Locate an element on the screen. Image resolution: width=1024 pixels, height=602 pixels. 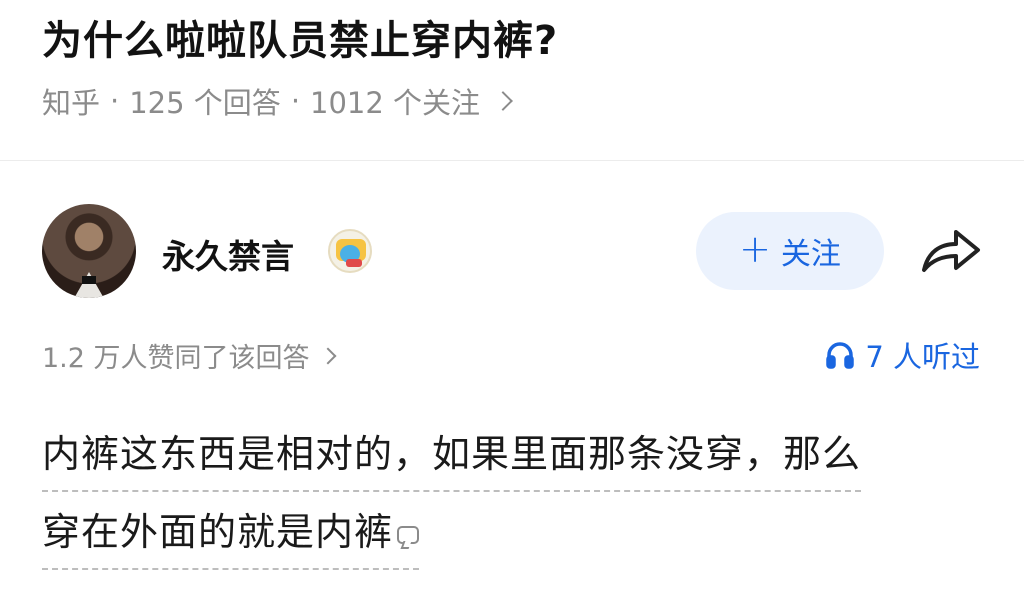
question-title: 为什么啦啦队员禁止穿内裤? is located at coordinates (300, 37).